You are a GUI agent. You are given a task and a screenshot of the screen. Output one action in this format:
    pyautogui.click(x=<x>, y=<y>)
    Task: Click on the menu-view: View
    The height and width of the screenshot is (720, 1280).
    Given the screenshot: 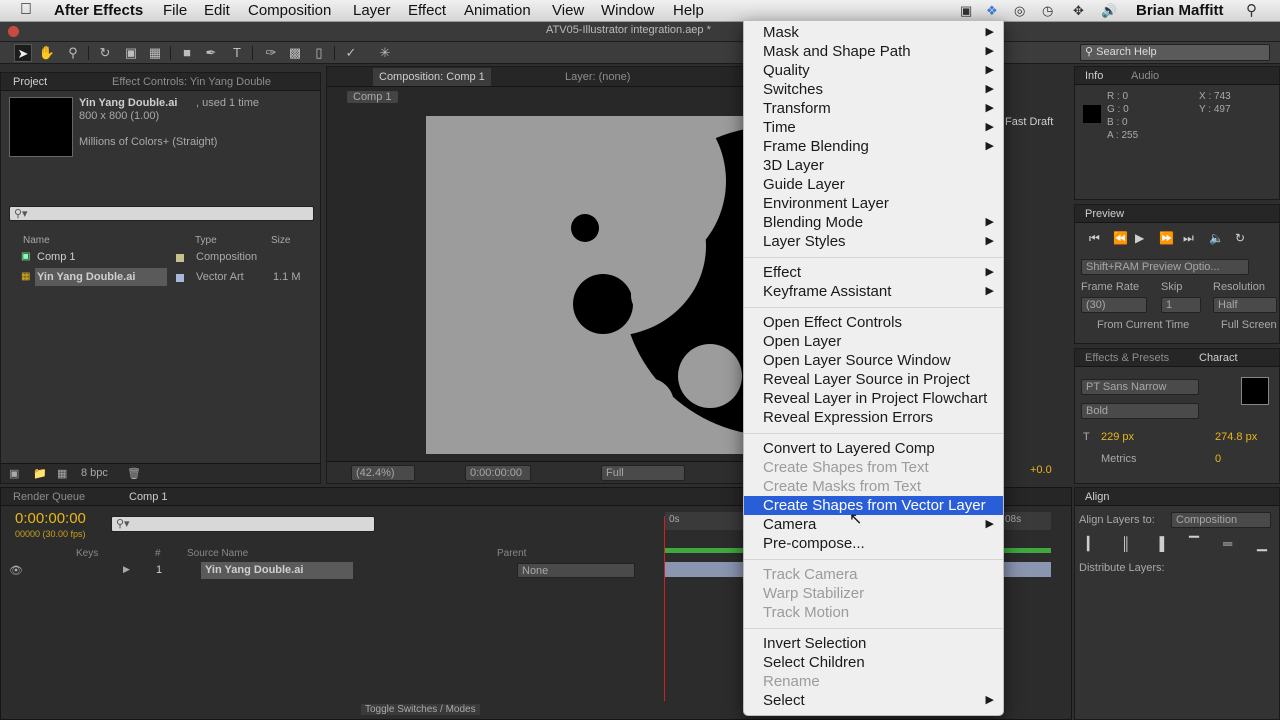 What is the action you would take?
    pyautogui.click(x=568, y=10)
    